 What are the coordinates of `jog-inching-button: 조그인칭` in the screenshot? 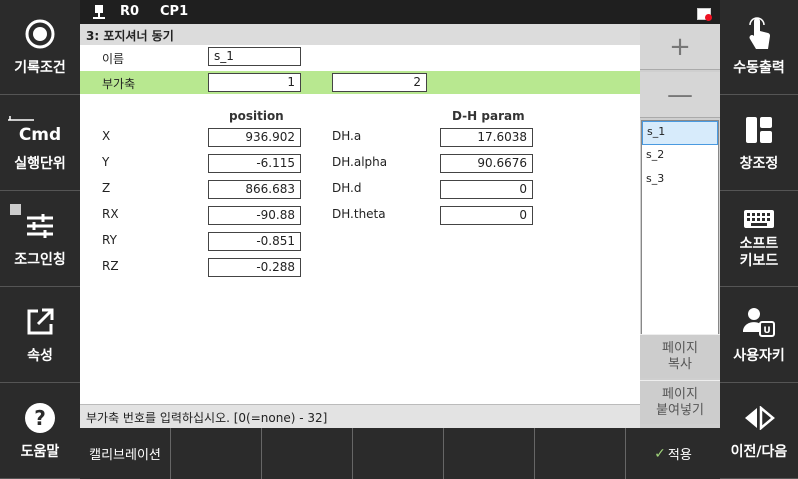 It's located at (40, 239).